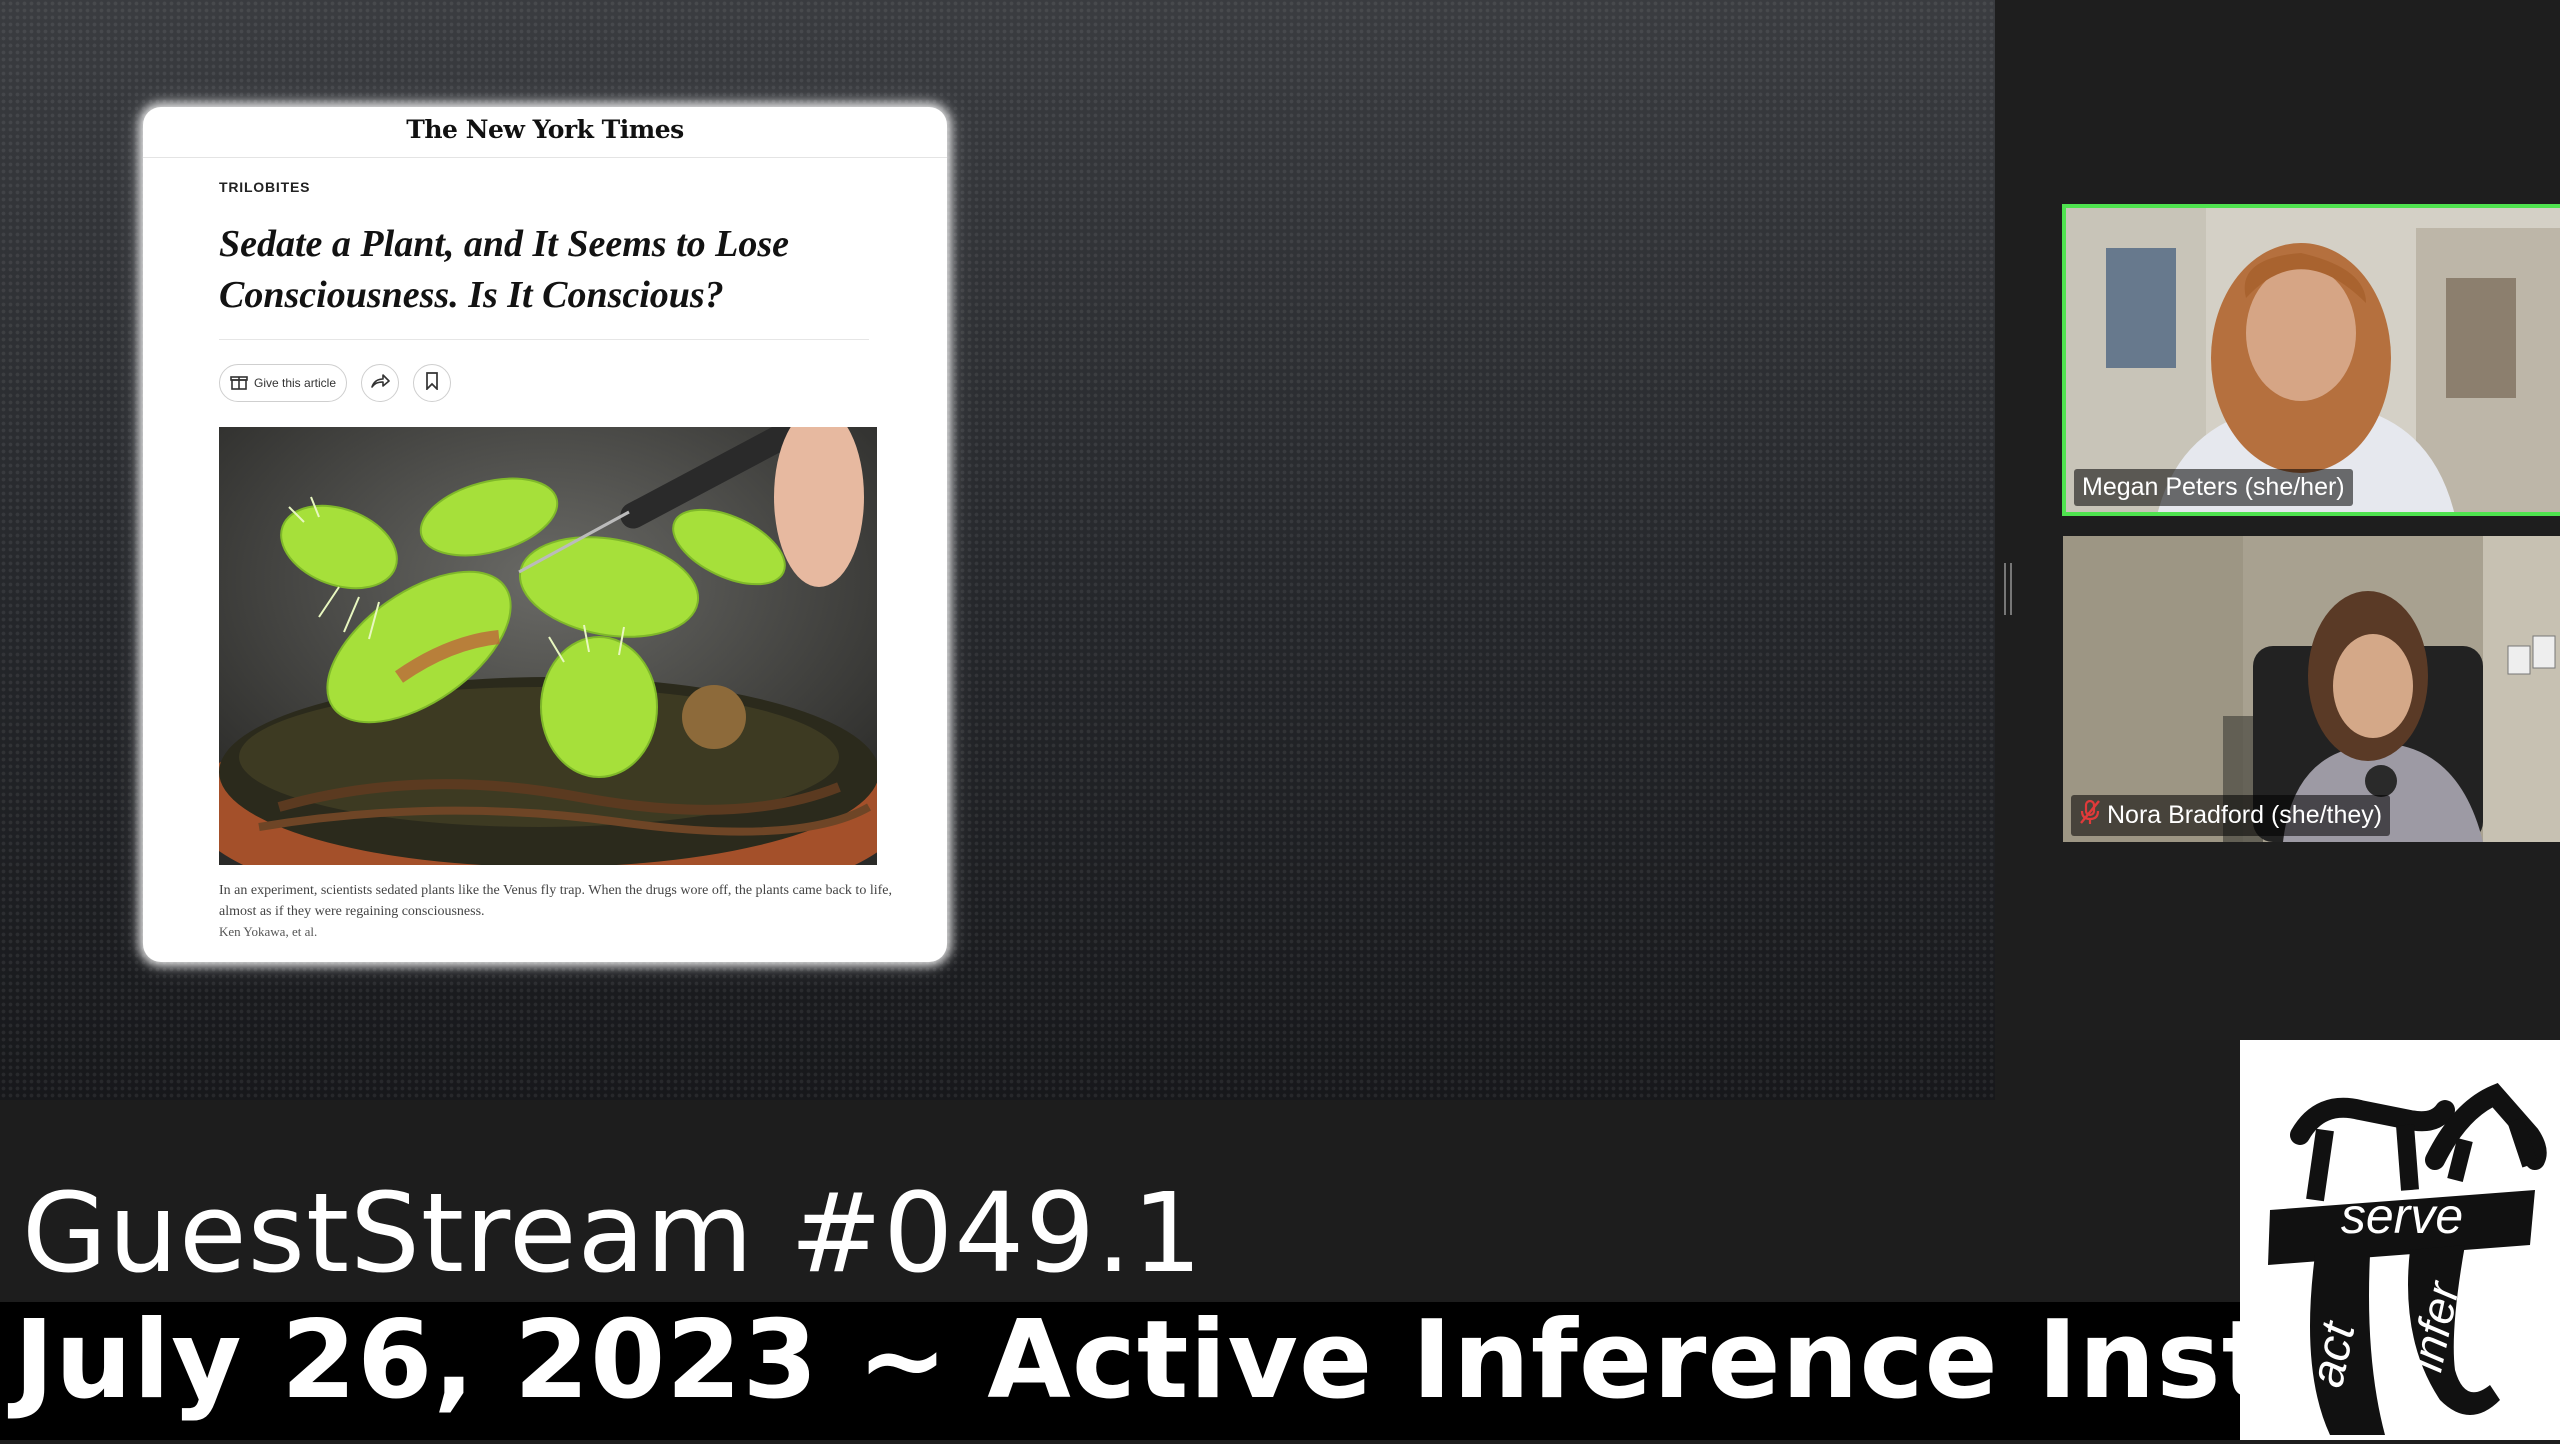 This screenshot has width=2560, height=1444. What do you see at coordinates (545, 157) in the screenshot?
I see `masthead-divider` at bounding box center [545, 157].